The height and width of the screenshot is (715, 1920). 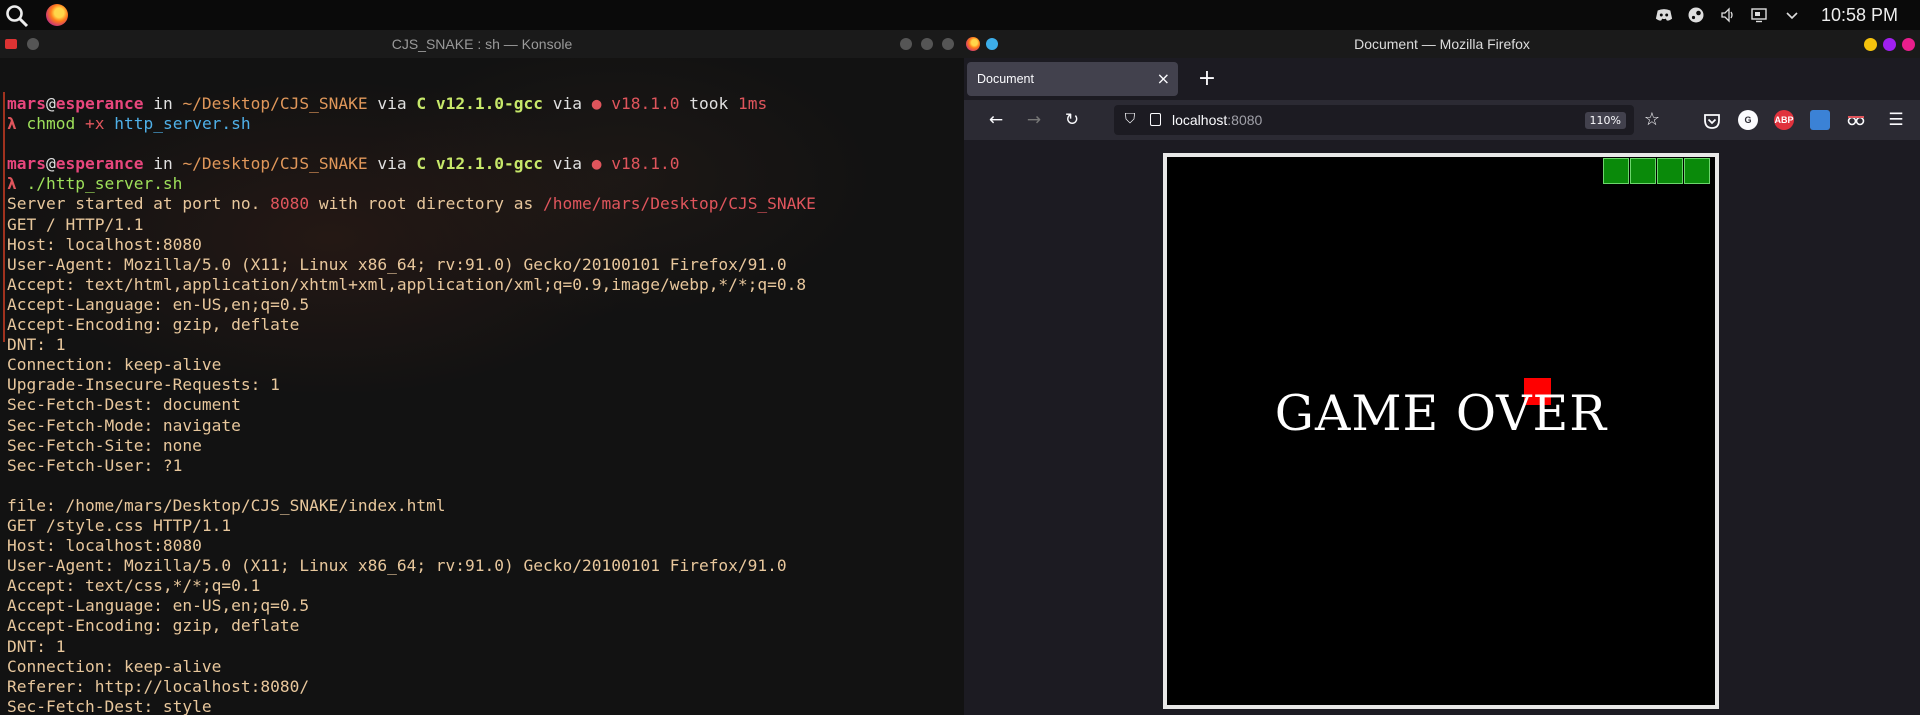 I want to click on privacy-badger-icon, so click(x=1856, y=120).